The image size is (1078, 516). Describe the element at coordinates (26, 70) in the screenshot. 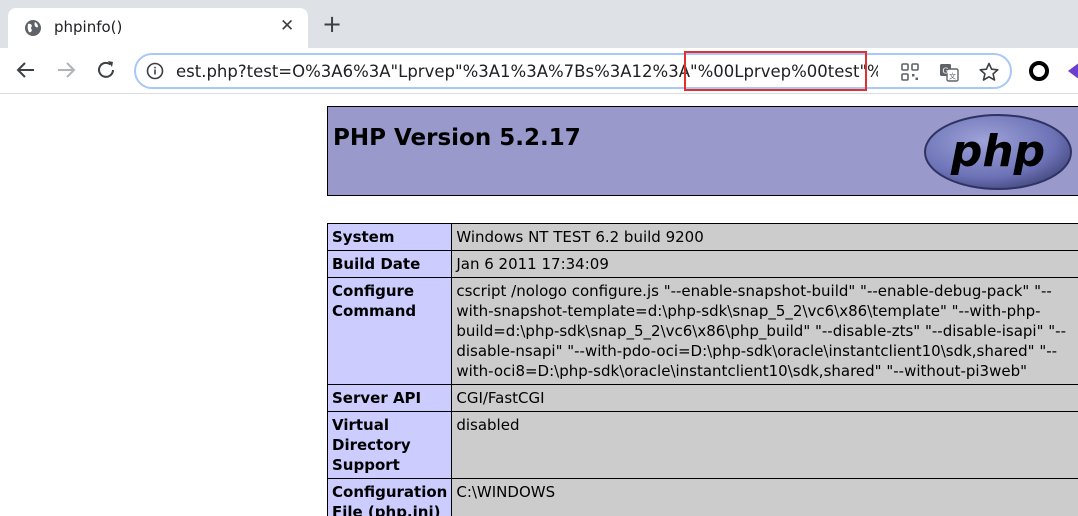

I see `back-arrow-icon` at that location.